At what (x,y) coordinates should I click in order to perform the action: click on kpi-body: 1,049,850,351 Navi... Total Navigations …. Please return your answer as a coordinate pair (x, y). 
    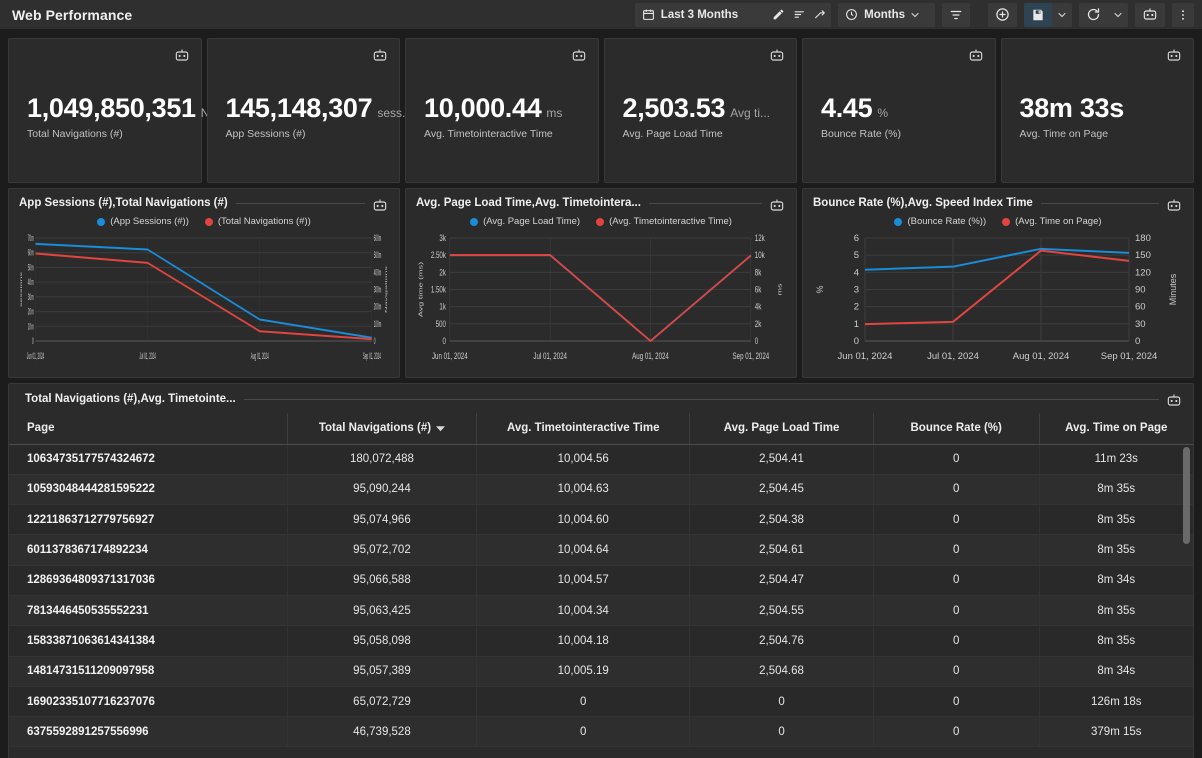
    Looking at the image, I should click on (131, 116).